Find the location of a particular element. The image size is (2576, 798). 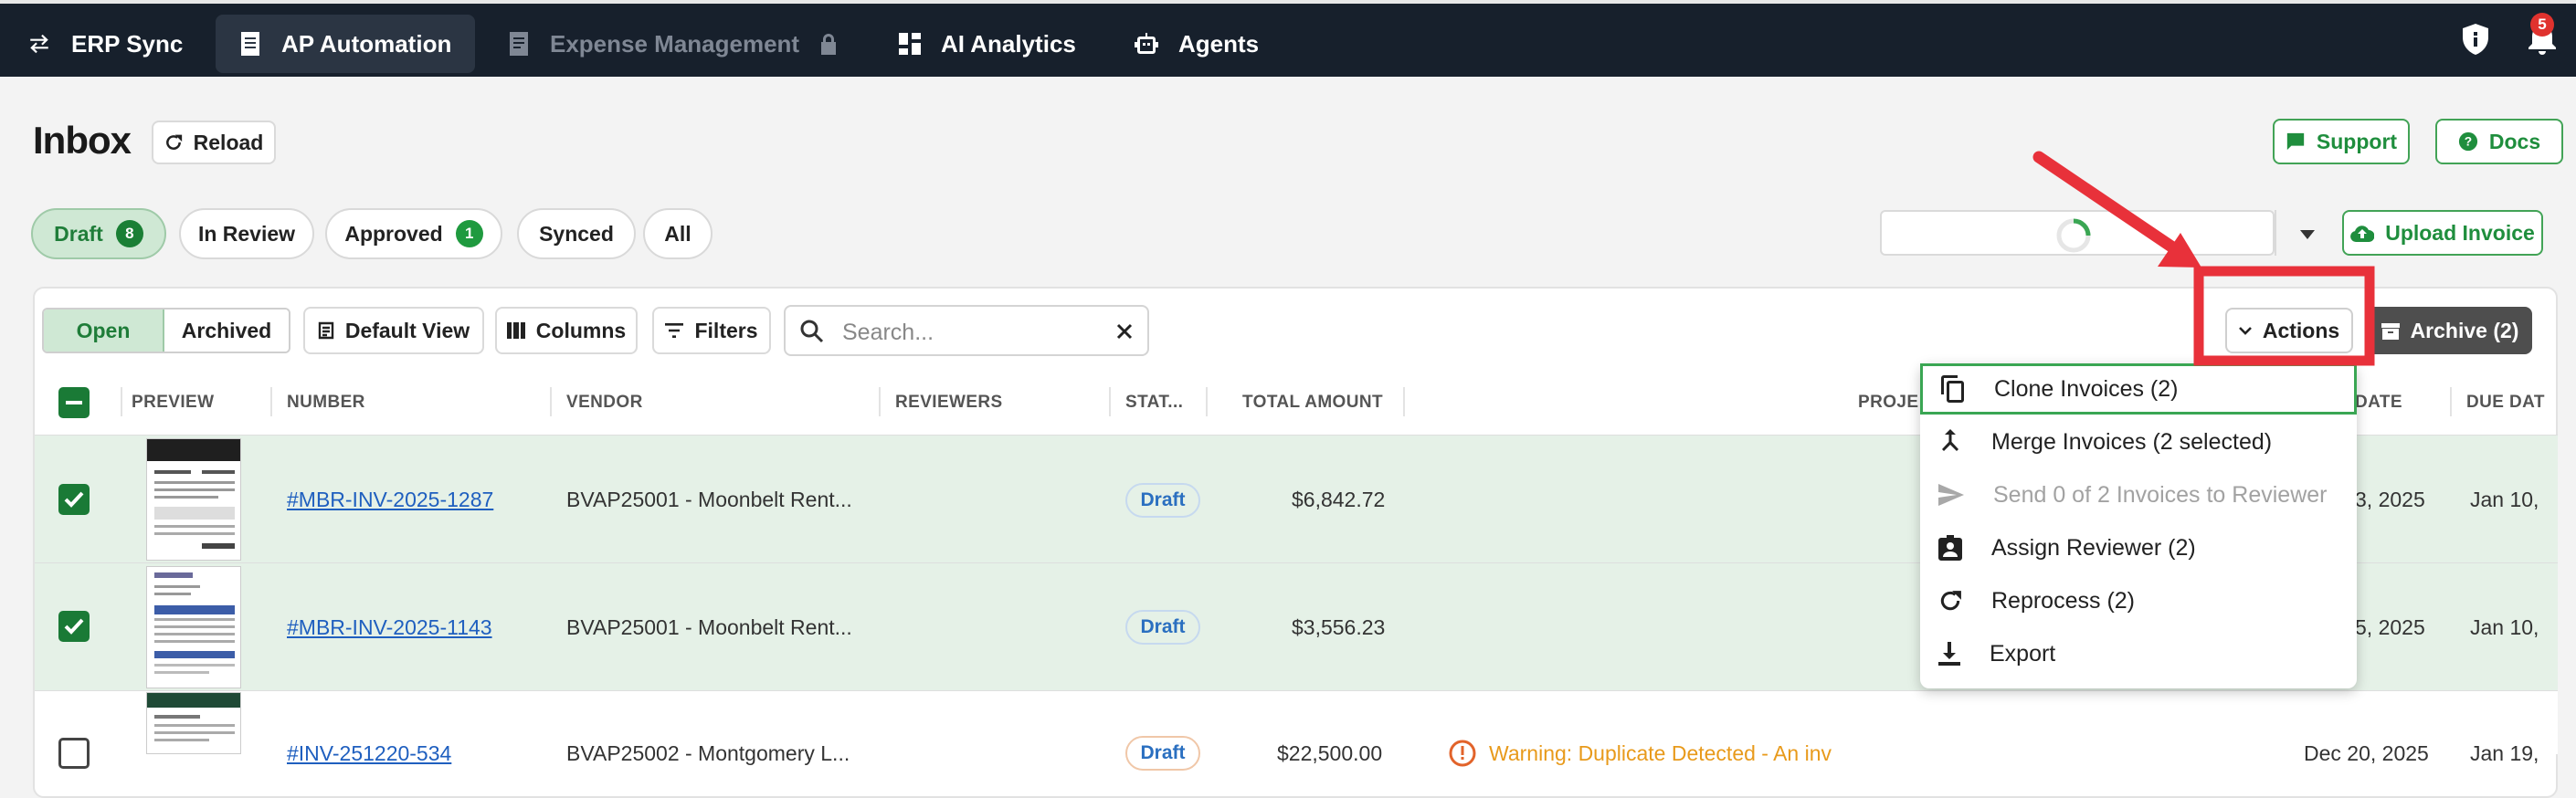

annotation-overlay is located at coordinates (2203, 258).